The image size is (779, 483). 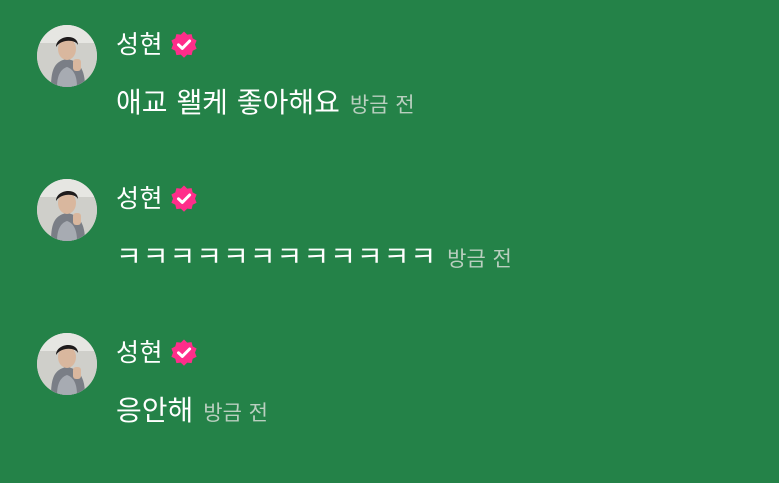 I want to click on message-body: 애교 왤케 좋아해요 방금 전, so click(x=265, y=103).